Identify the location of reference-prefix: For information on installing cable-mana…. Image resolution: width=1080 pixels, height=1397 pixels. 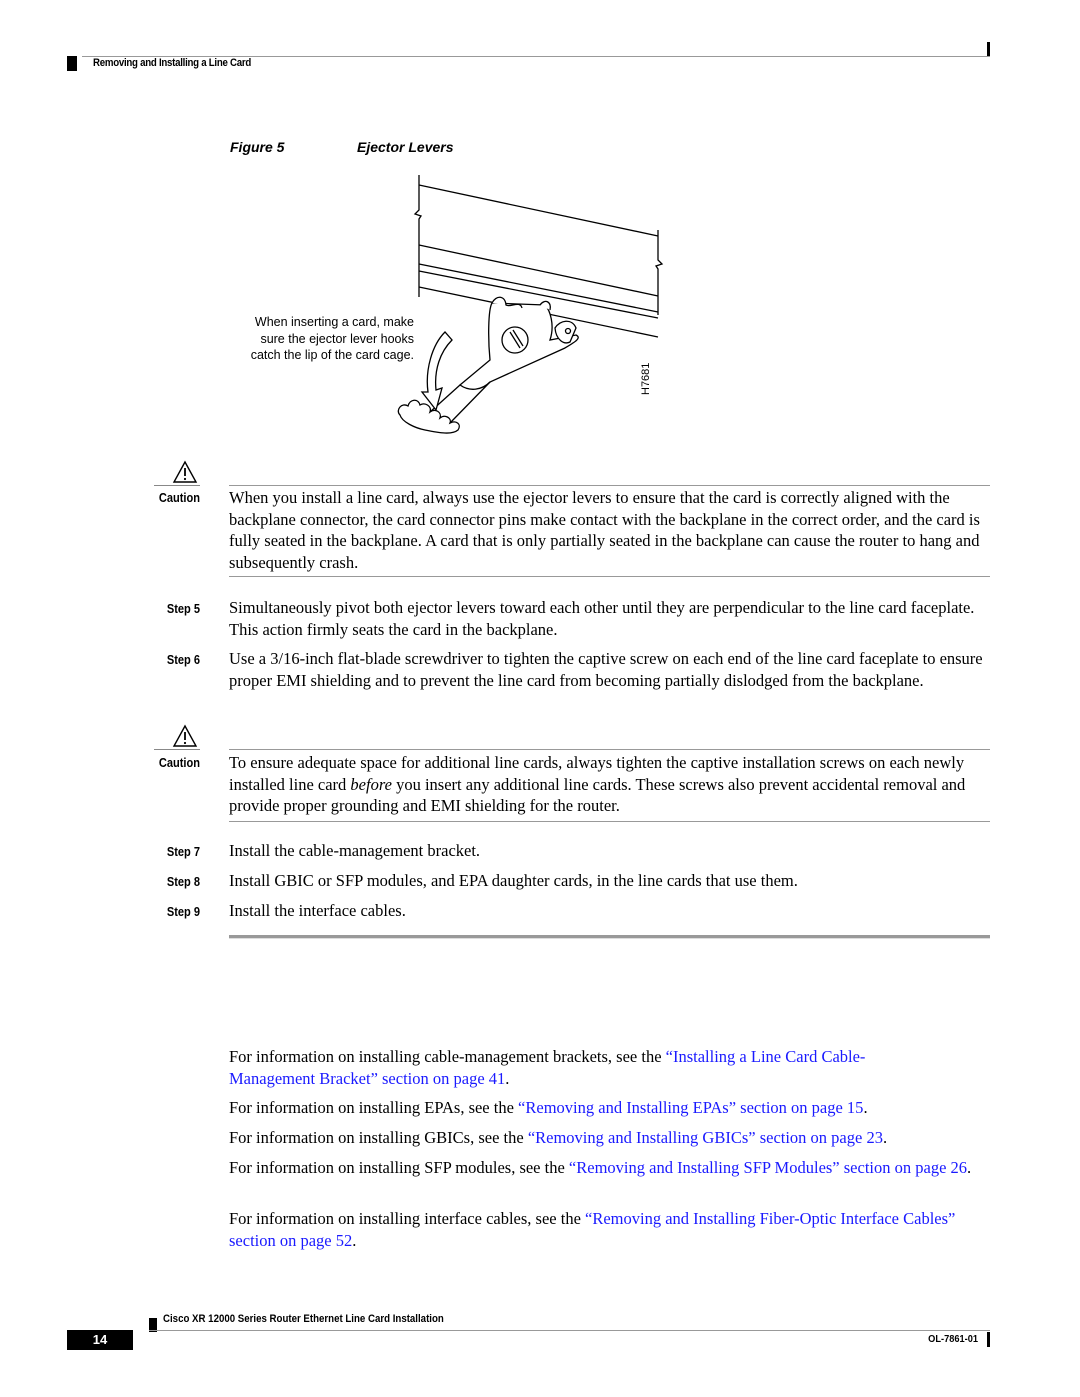
(447, 1056).